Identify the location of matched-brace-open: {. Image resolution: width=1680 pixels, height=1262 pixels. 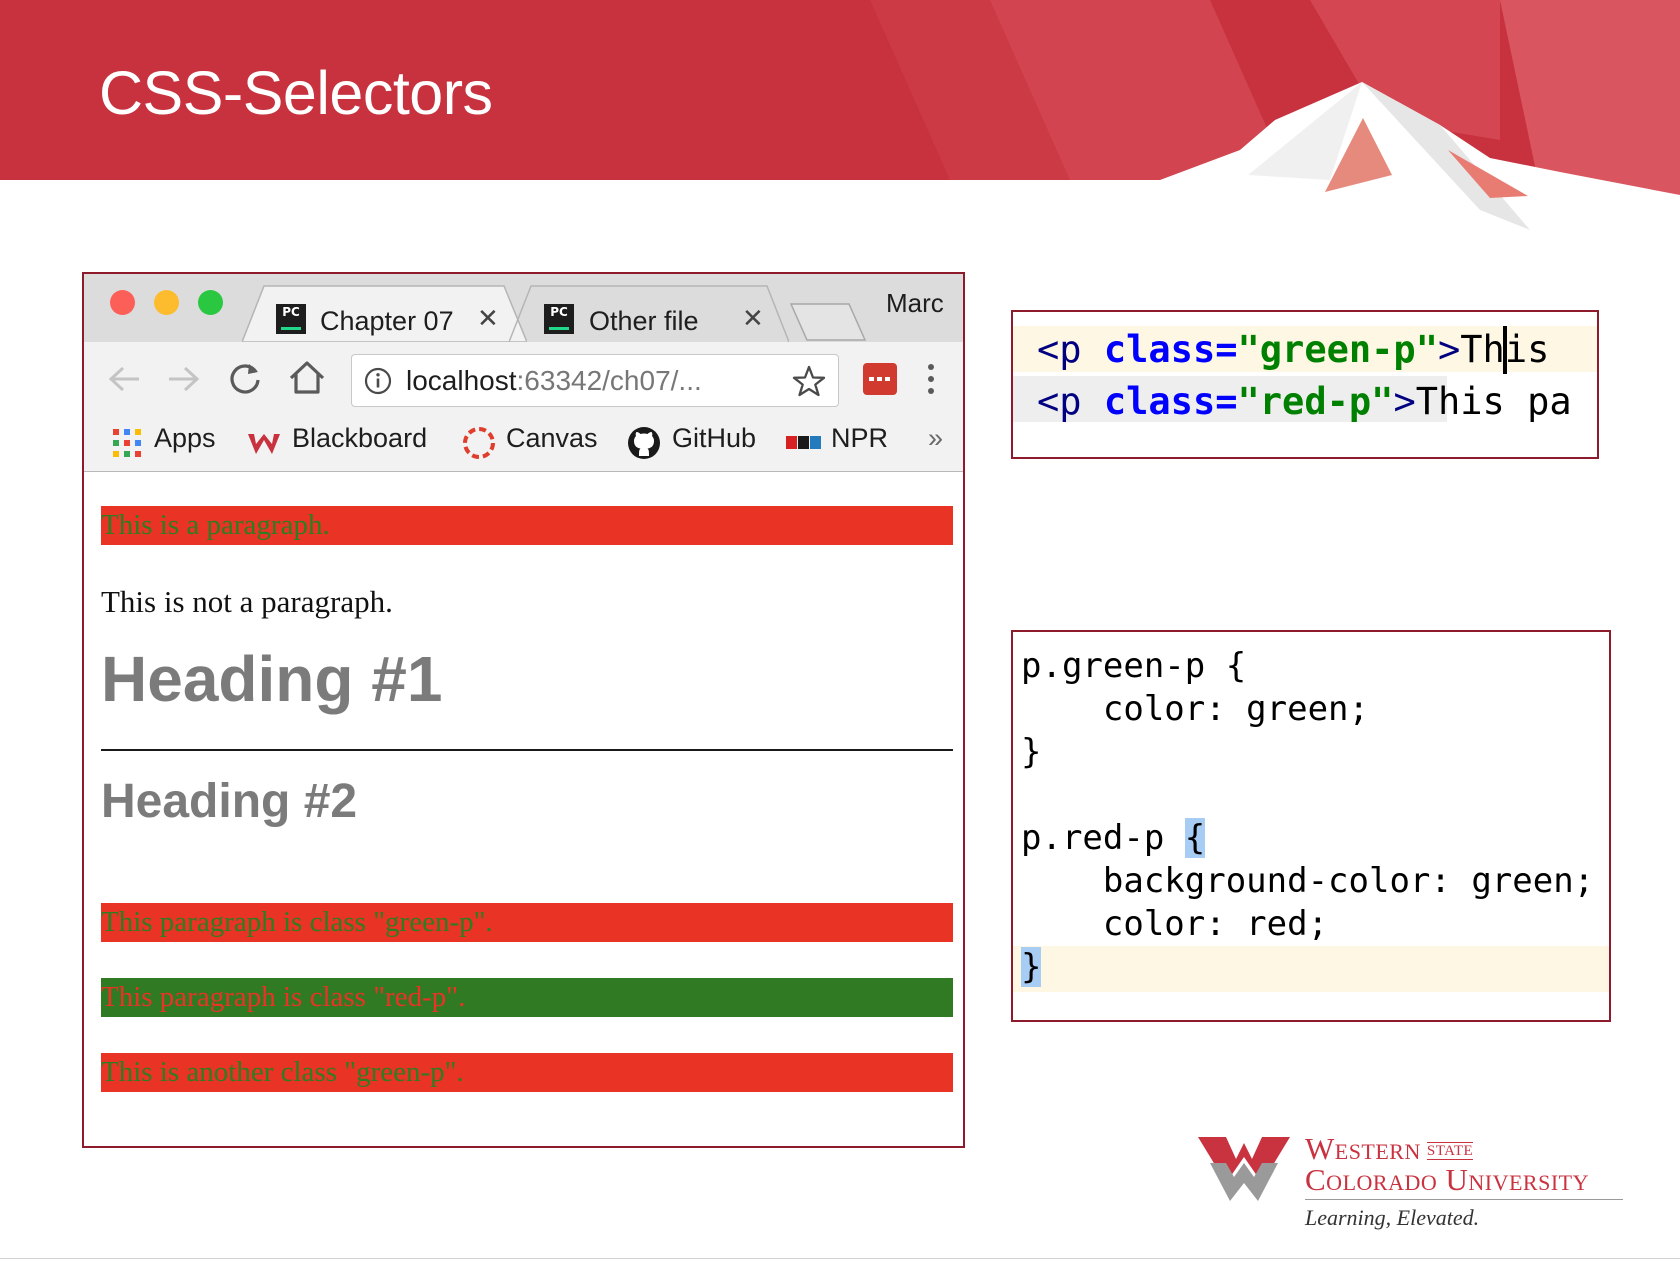
(1195, 838).